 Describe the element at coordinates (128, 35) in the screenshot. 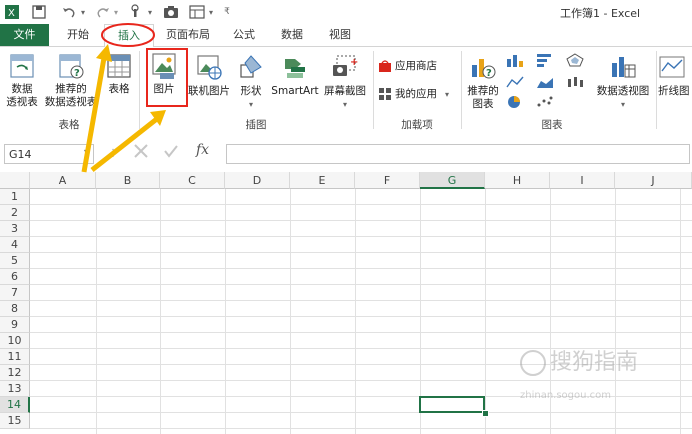

I see `annotation-circle` at that location.